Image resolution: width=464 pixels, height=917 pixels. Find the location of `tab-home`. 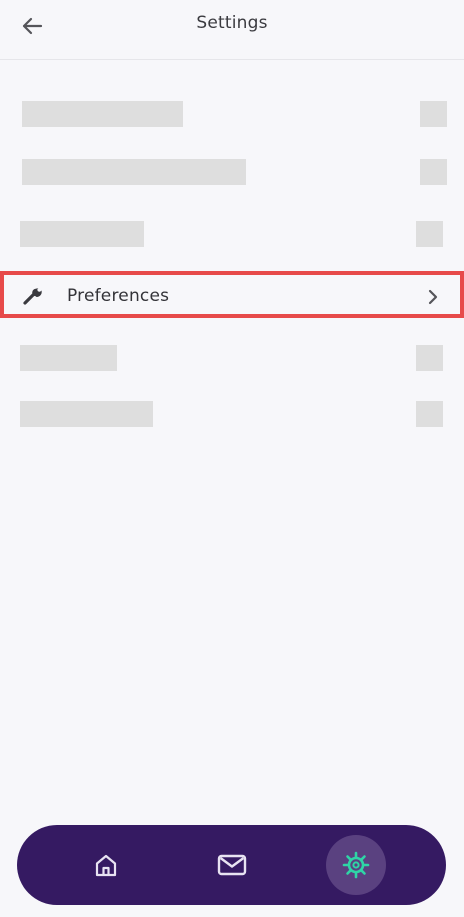

tab-home is located at coordinates (106, 865).